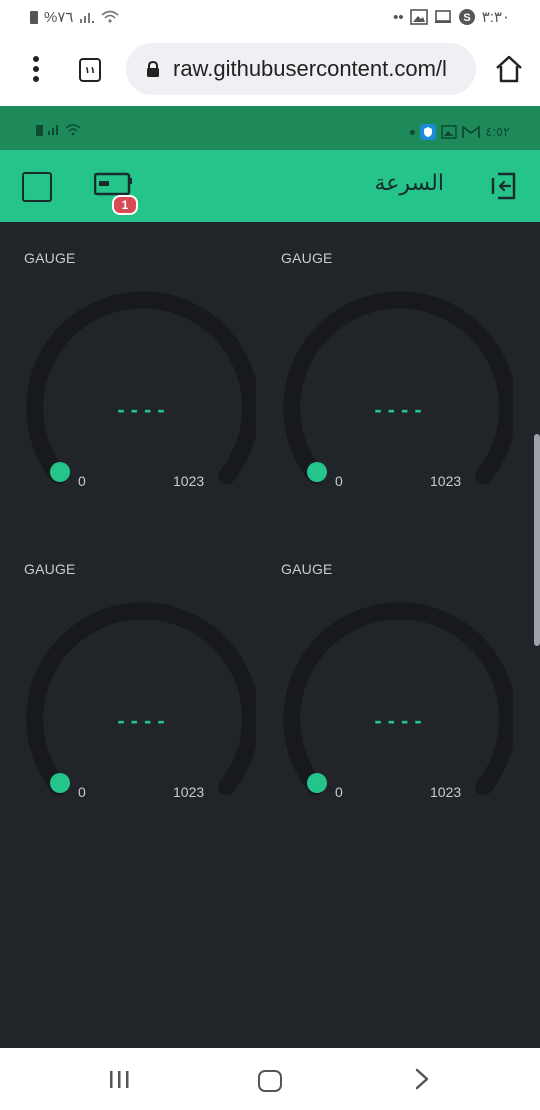 This screenshot has height=1110, width=540. What do you see at coordinates (442, 16) in the screenshot?
I see `screen-icon` at bounding box center [442, 16].